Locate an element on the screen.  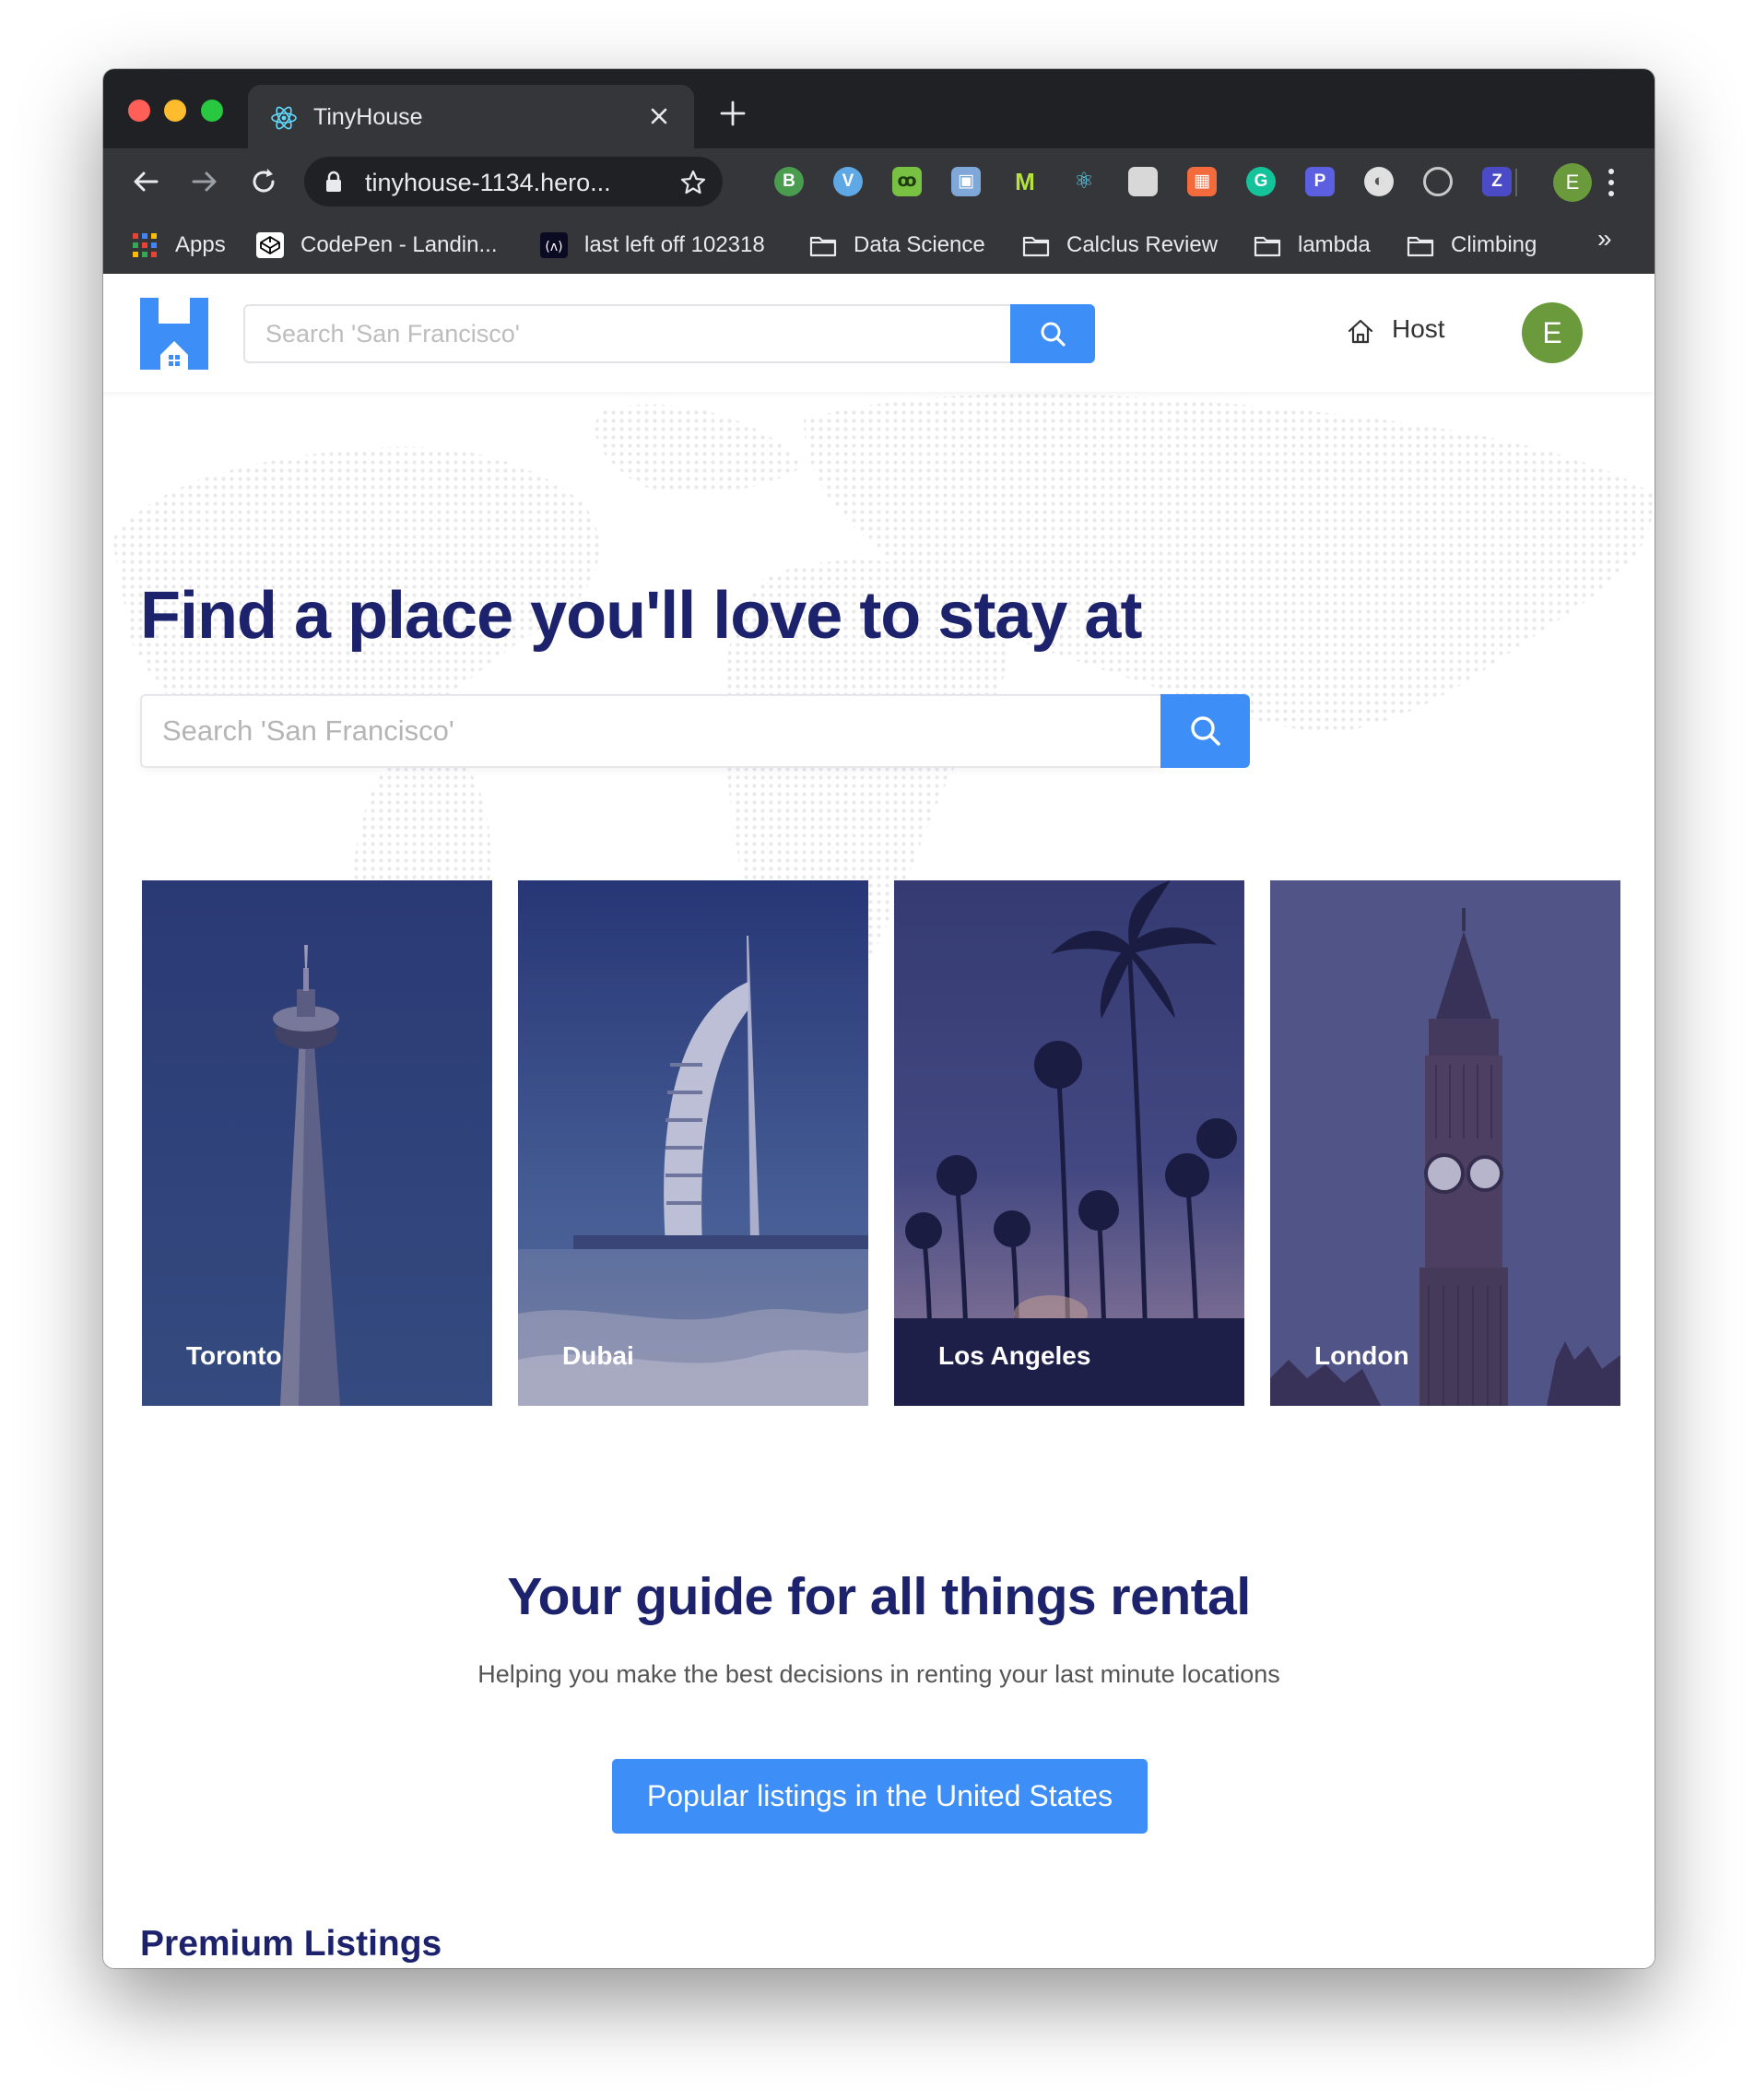
reload-icon is located at coordinates (263, 182).